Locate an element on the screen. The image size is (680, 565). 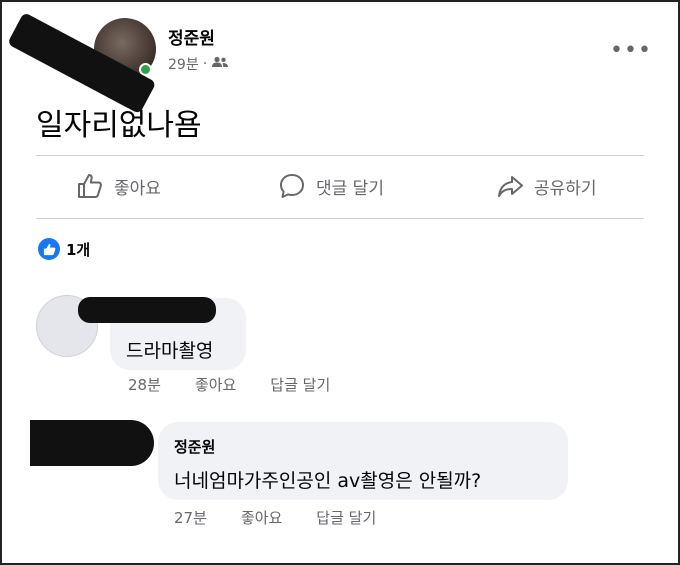
like-reaction-icon is located at coordinates (49, 249).